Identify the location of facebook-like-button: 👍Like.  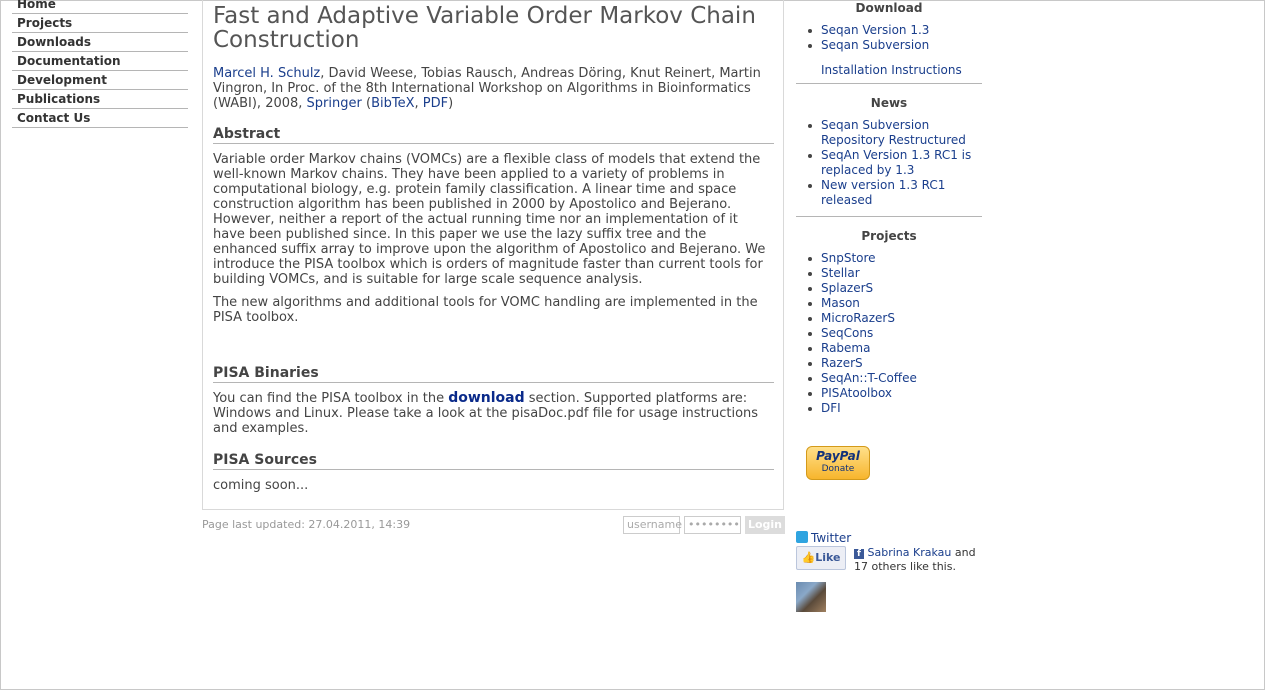
(821, 558).